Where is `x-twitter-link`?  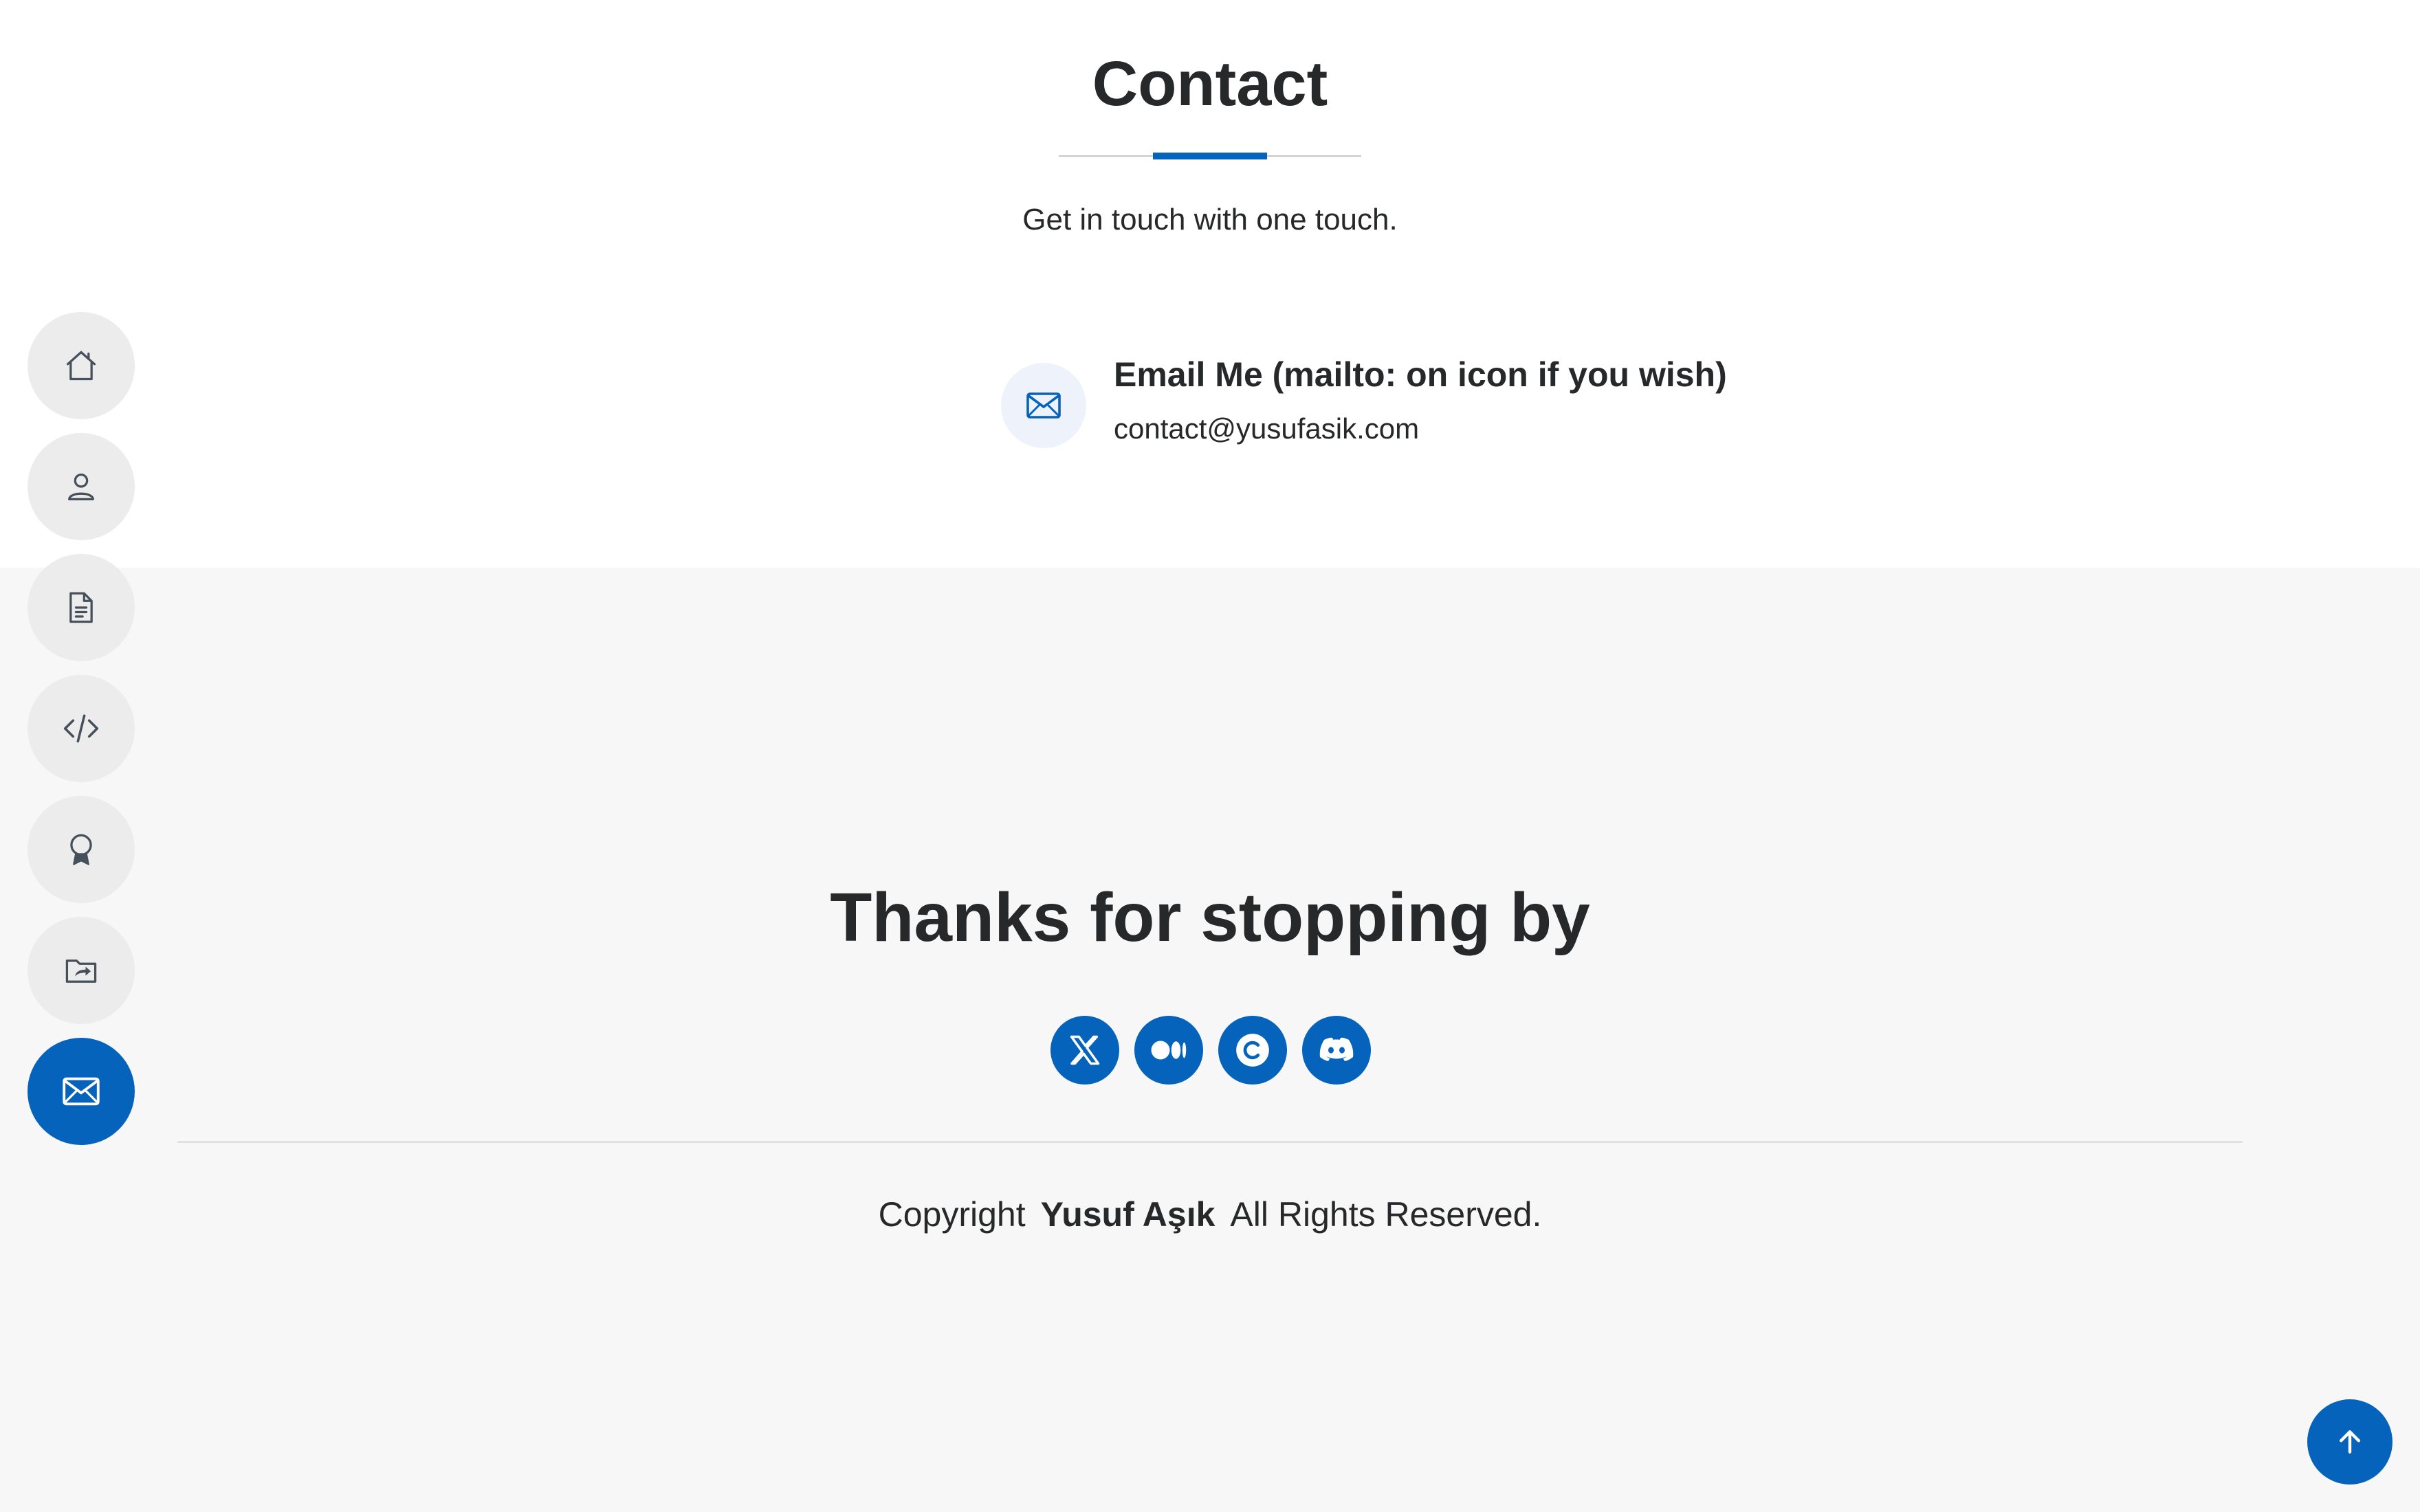
x-twitter-link is located at coordinates (1084, 1050).